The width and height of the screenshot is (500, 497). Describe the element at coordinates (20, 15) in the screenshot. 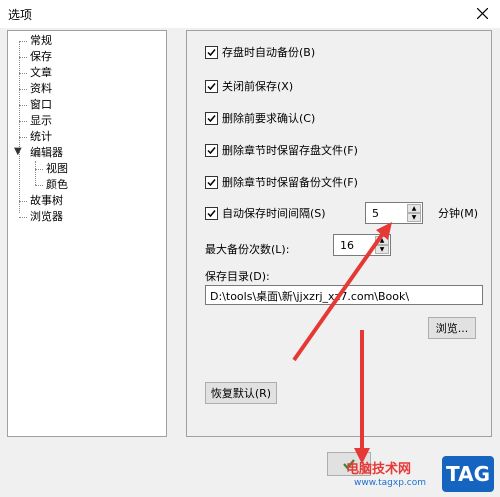

I see `window-title: 选项` at that location.